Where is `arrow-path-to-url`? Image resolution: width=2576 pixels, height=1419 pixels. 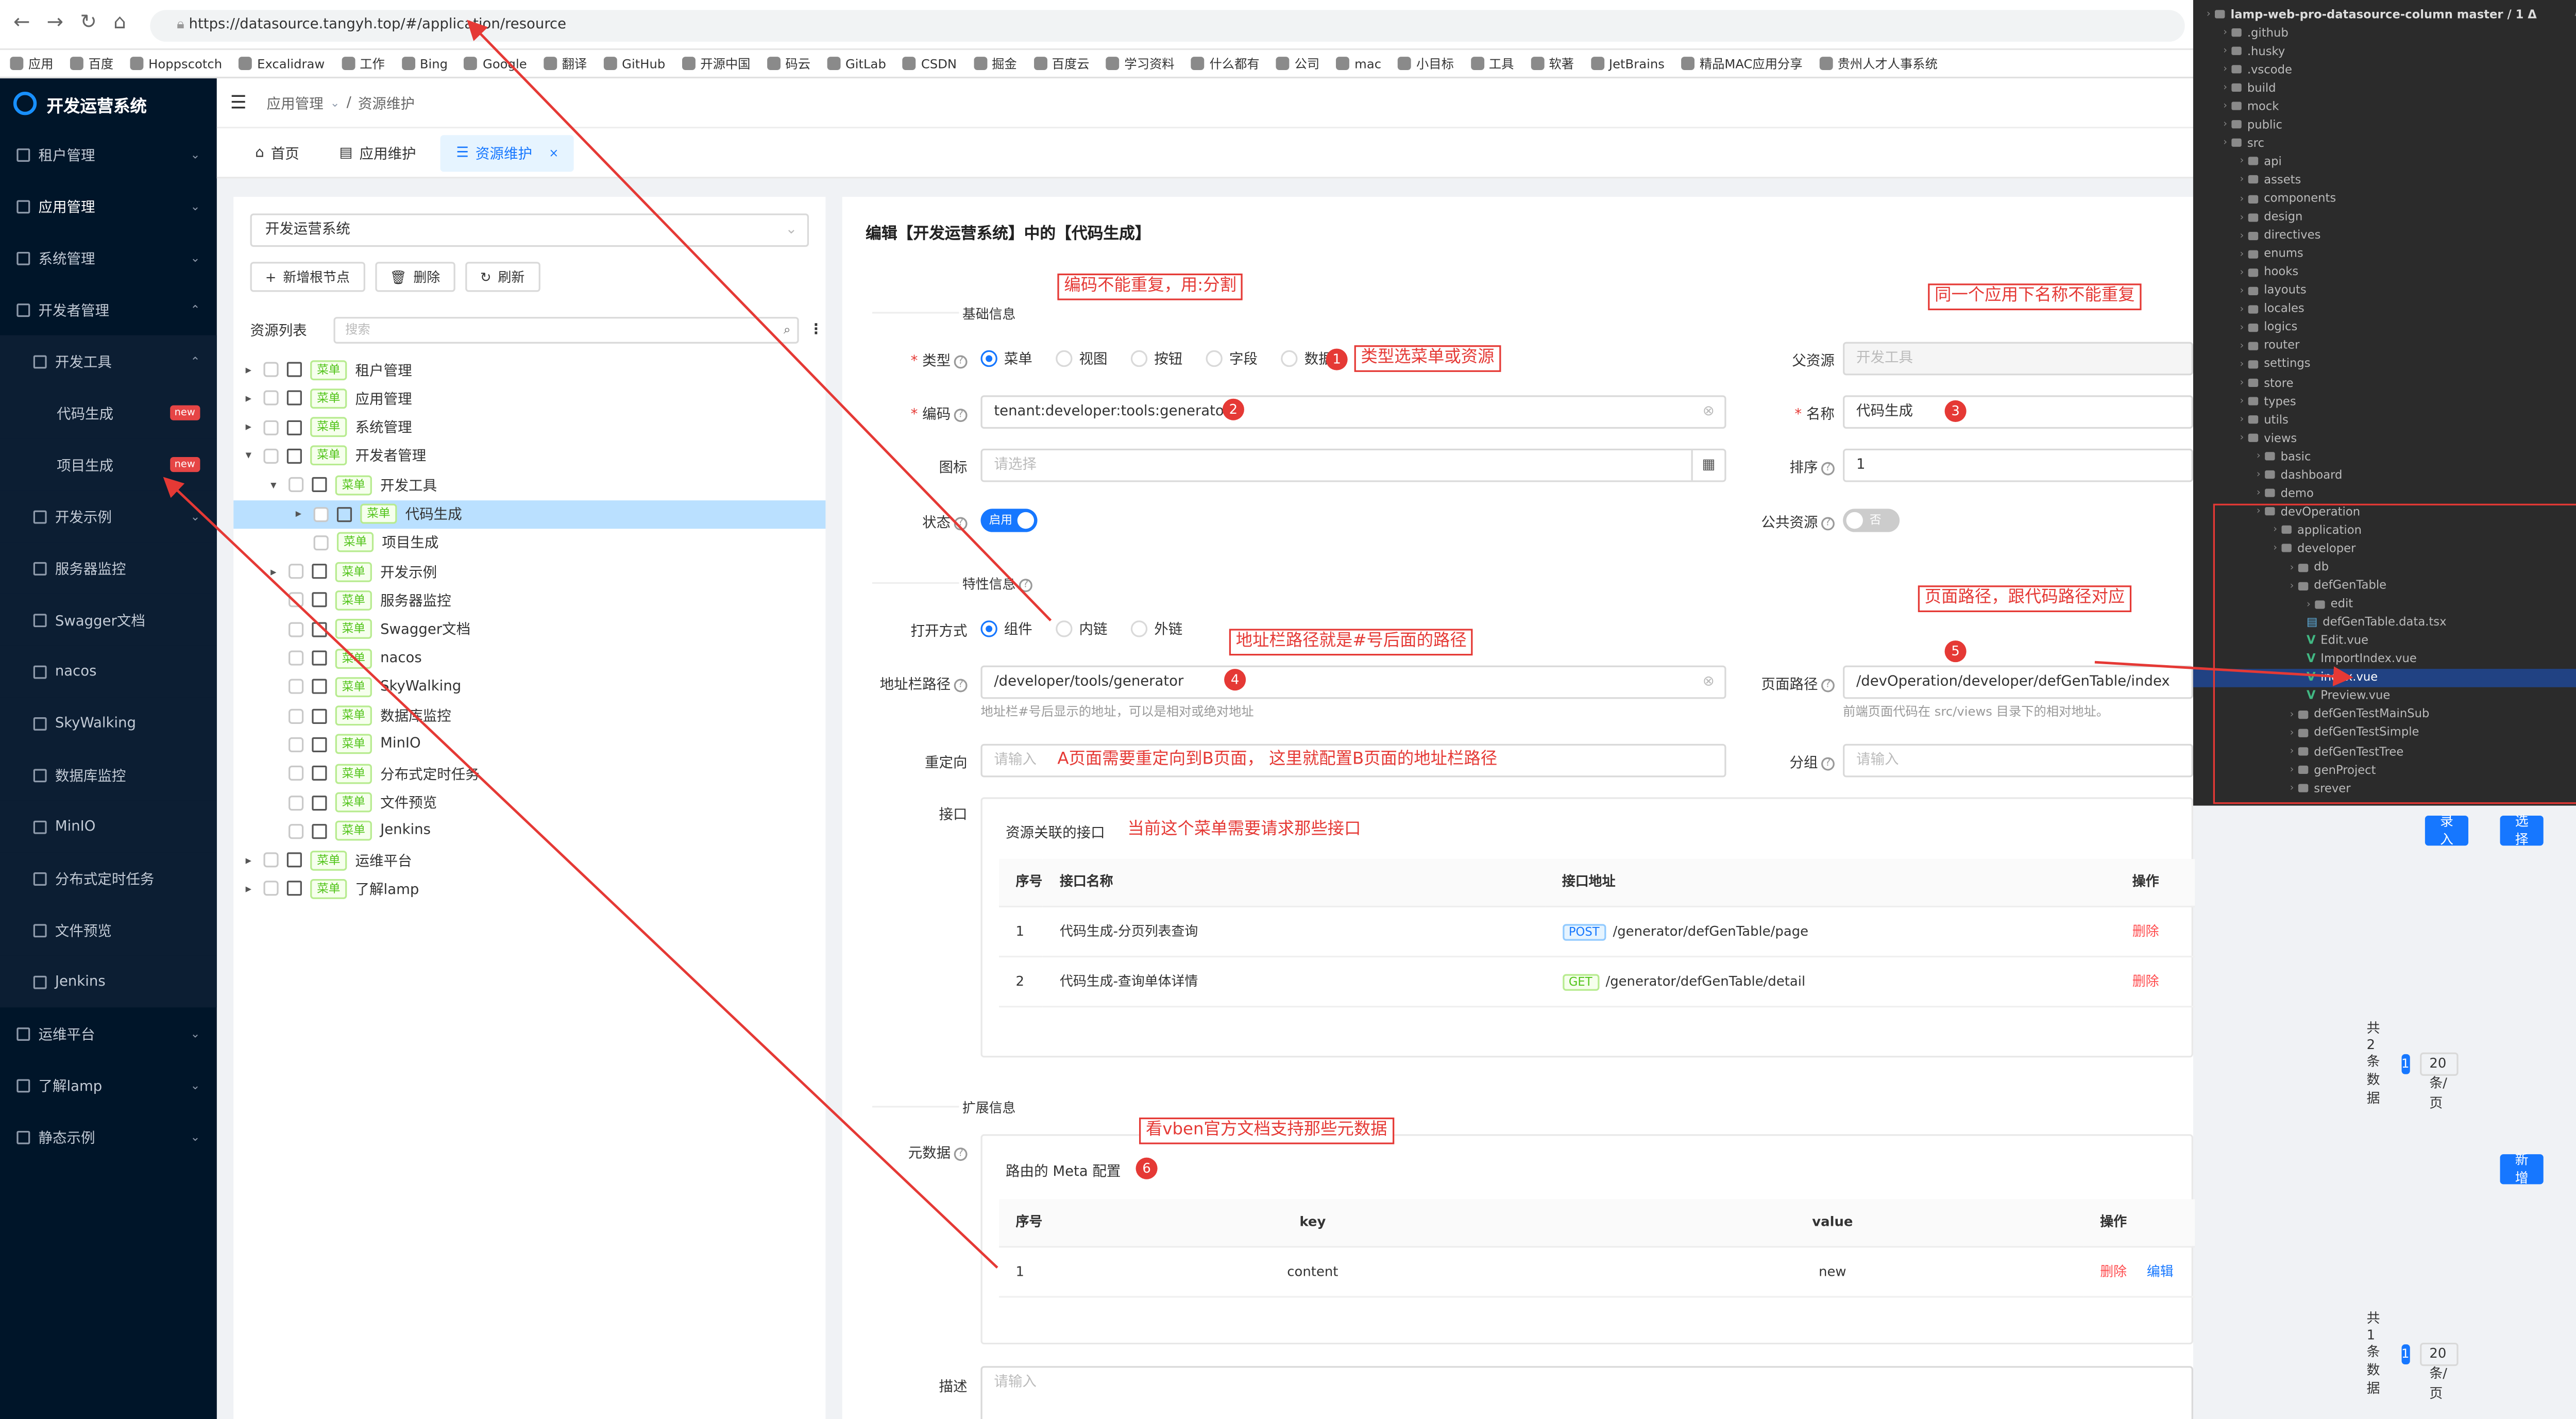 arrow-path-to-url is located at coordinates (759, 320).